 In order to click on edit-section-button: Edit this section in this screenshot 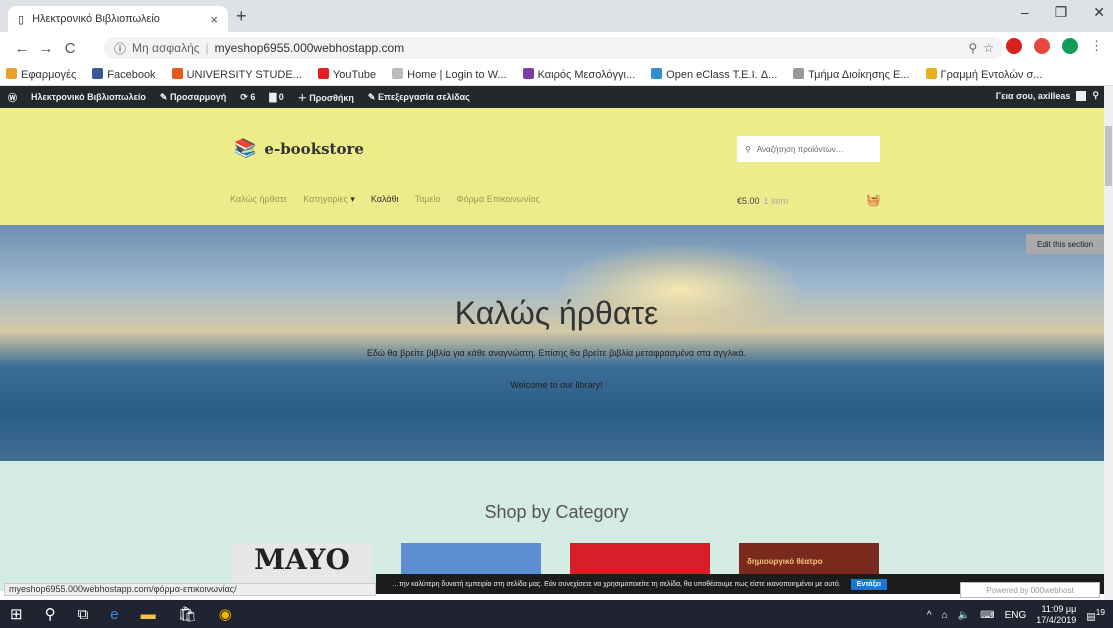, I will do `click(1065, 244)`.